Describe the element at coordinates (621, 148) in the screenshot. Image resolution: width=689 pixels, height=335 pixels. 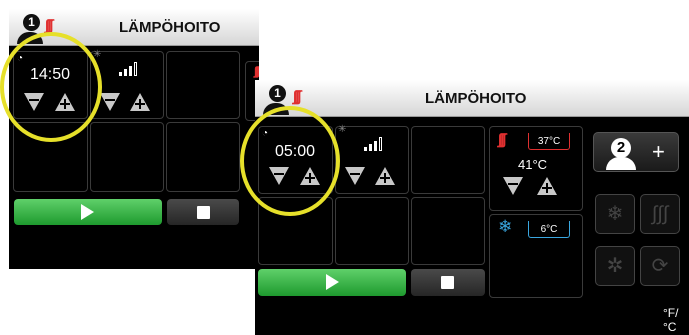
I see `patient-number-badge: 2` at that location.